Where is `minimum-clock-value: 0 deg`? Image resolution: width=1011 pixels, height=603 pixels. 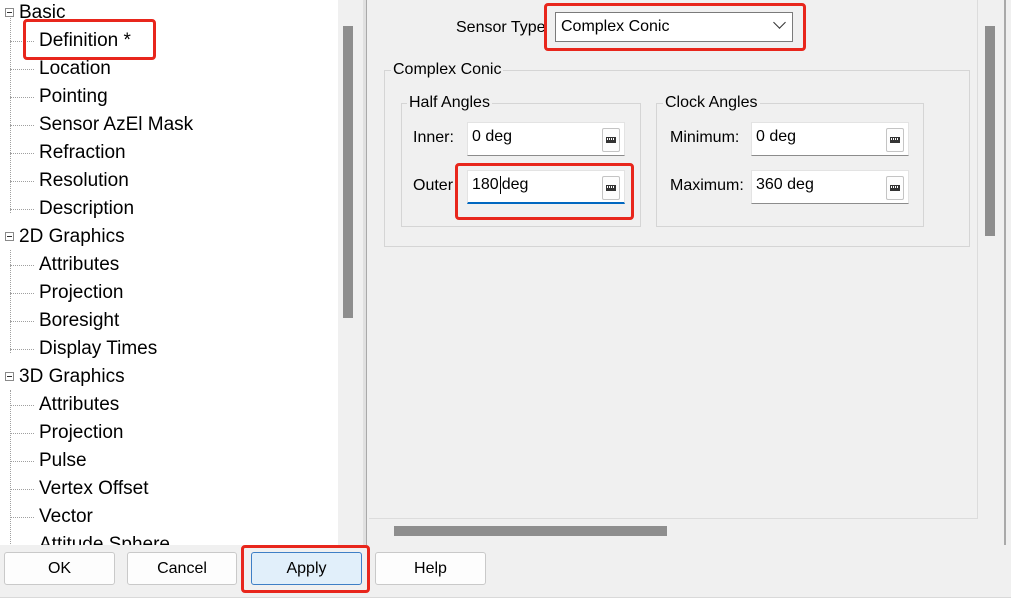
minimum-clock-value: 0 deg is located at coordinates (776, 136).